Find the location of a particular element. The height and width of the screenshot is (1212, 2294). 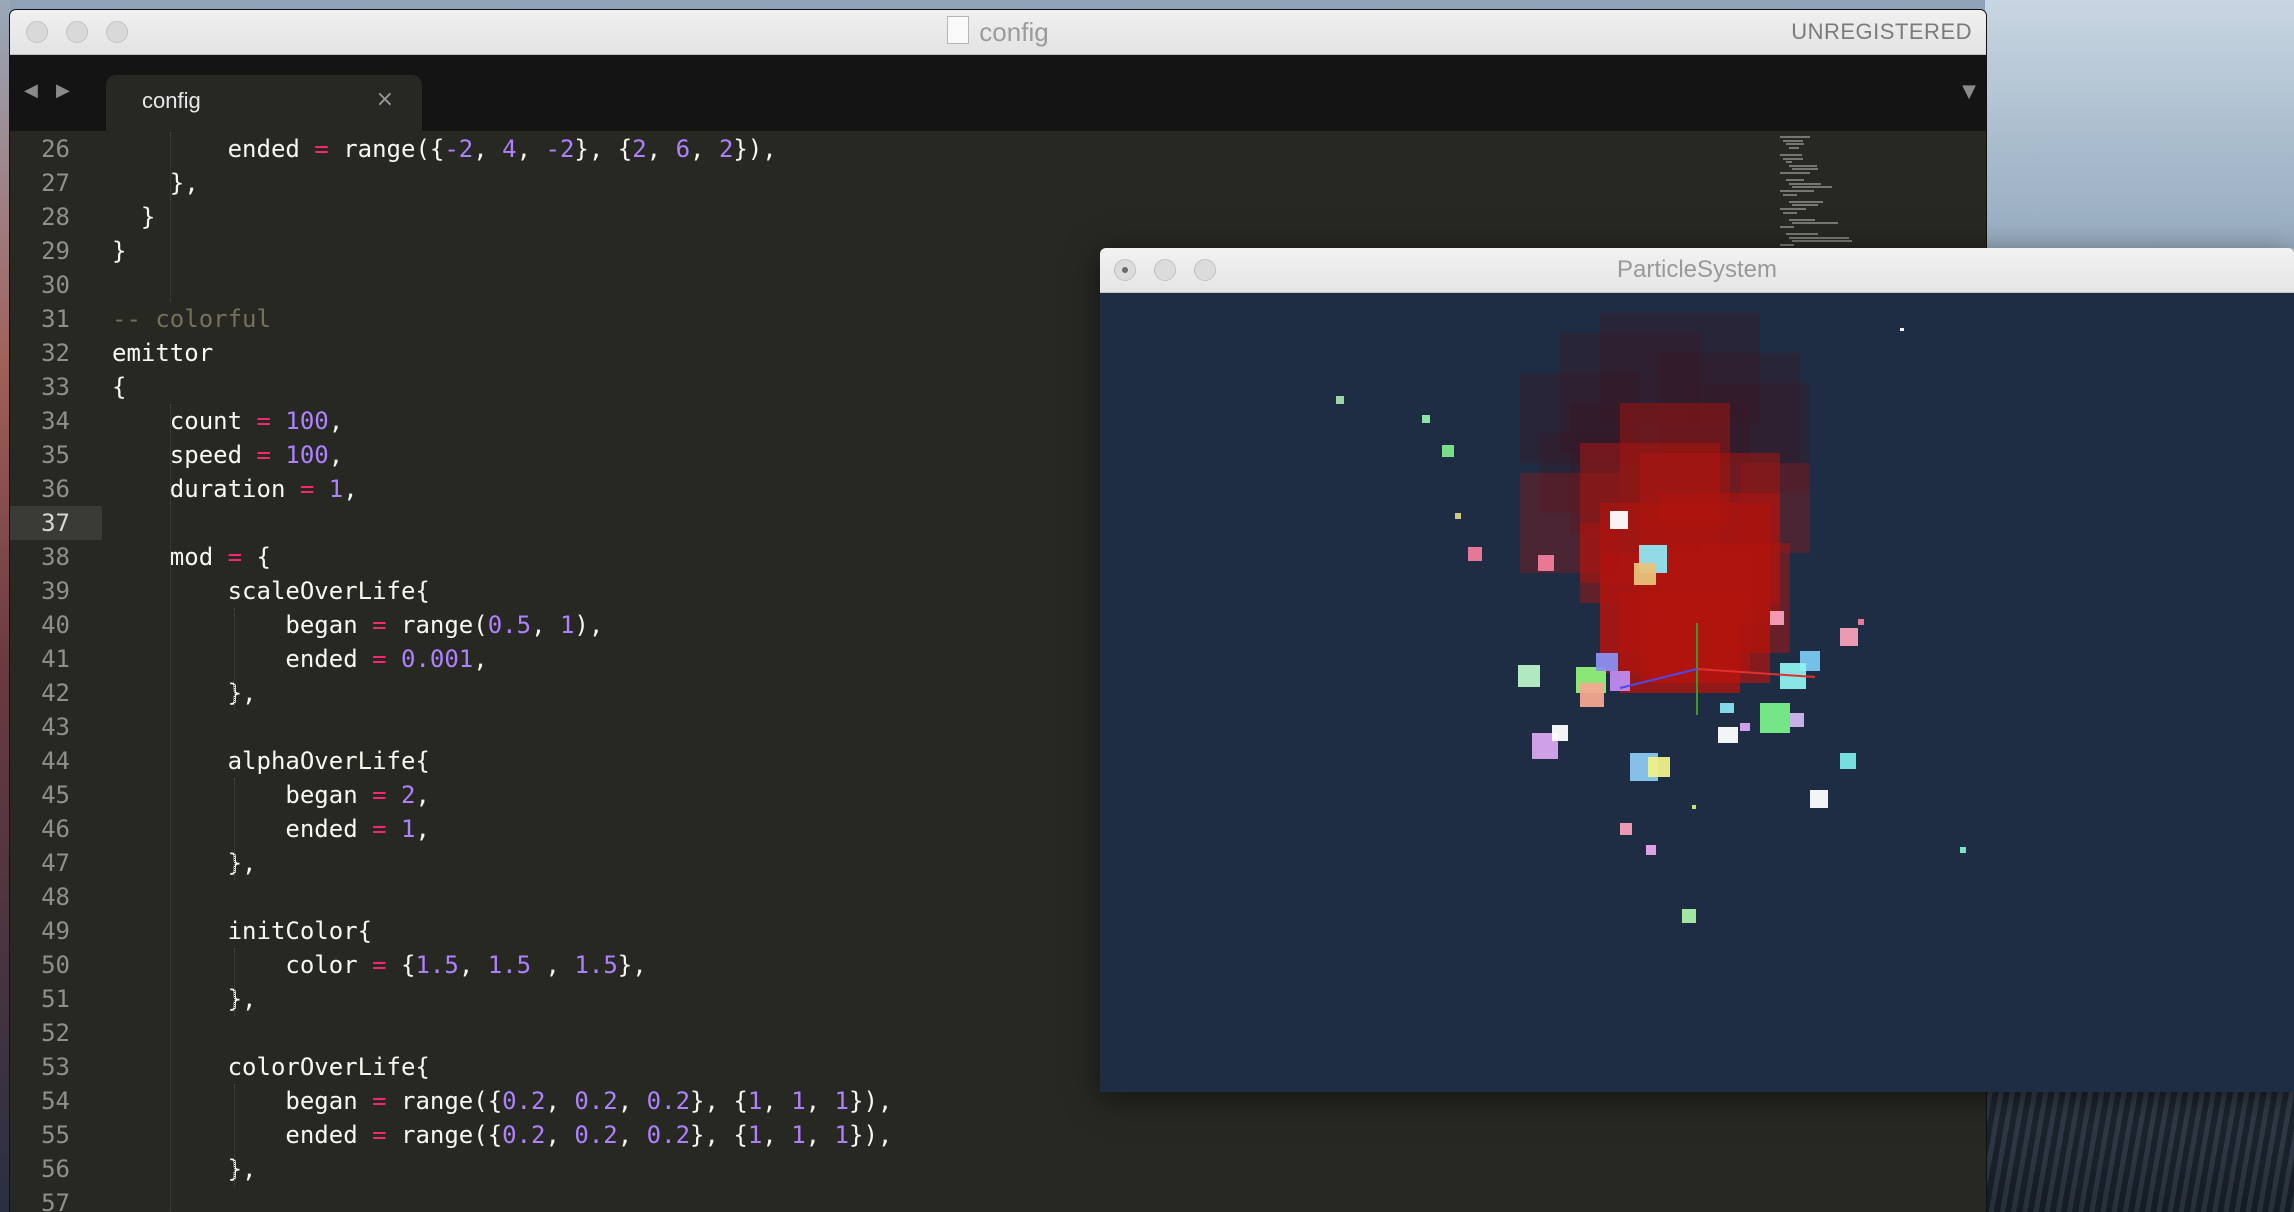

code-line: initColor{ is located at coordinates (242, 931).